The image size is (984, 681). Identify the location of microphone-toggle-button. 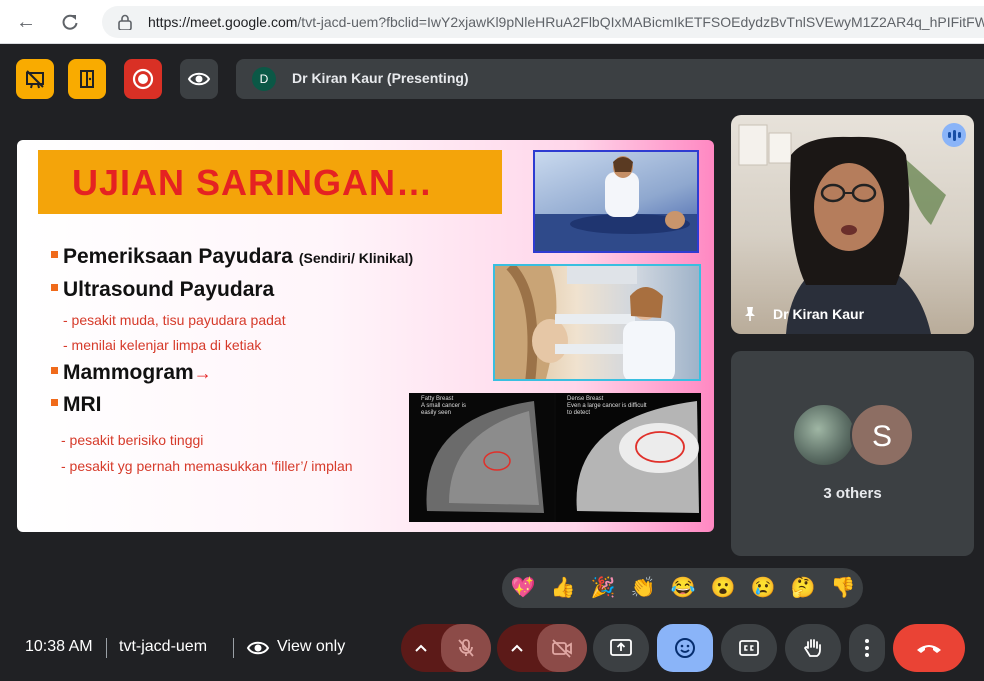
(466, 648).